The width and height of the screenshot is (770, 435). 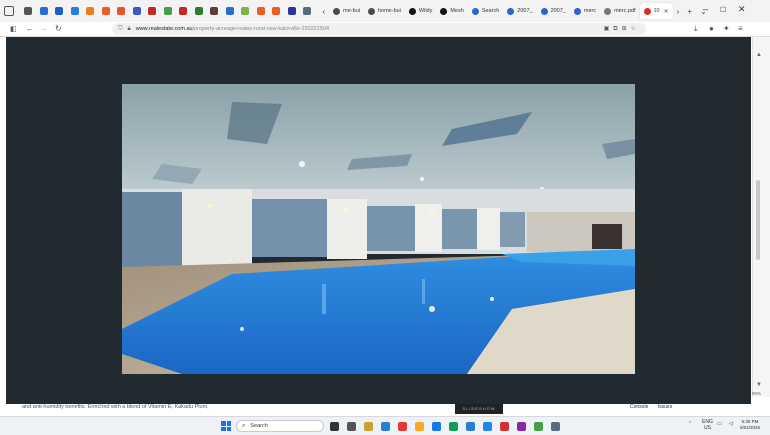 I want to click on pinned-tabs, so click(x=171, y=11).